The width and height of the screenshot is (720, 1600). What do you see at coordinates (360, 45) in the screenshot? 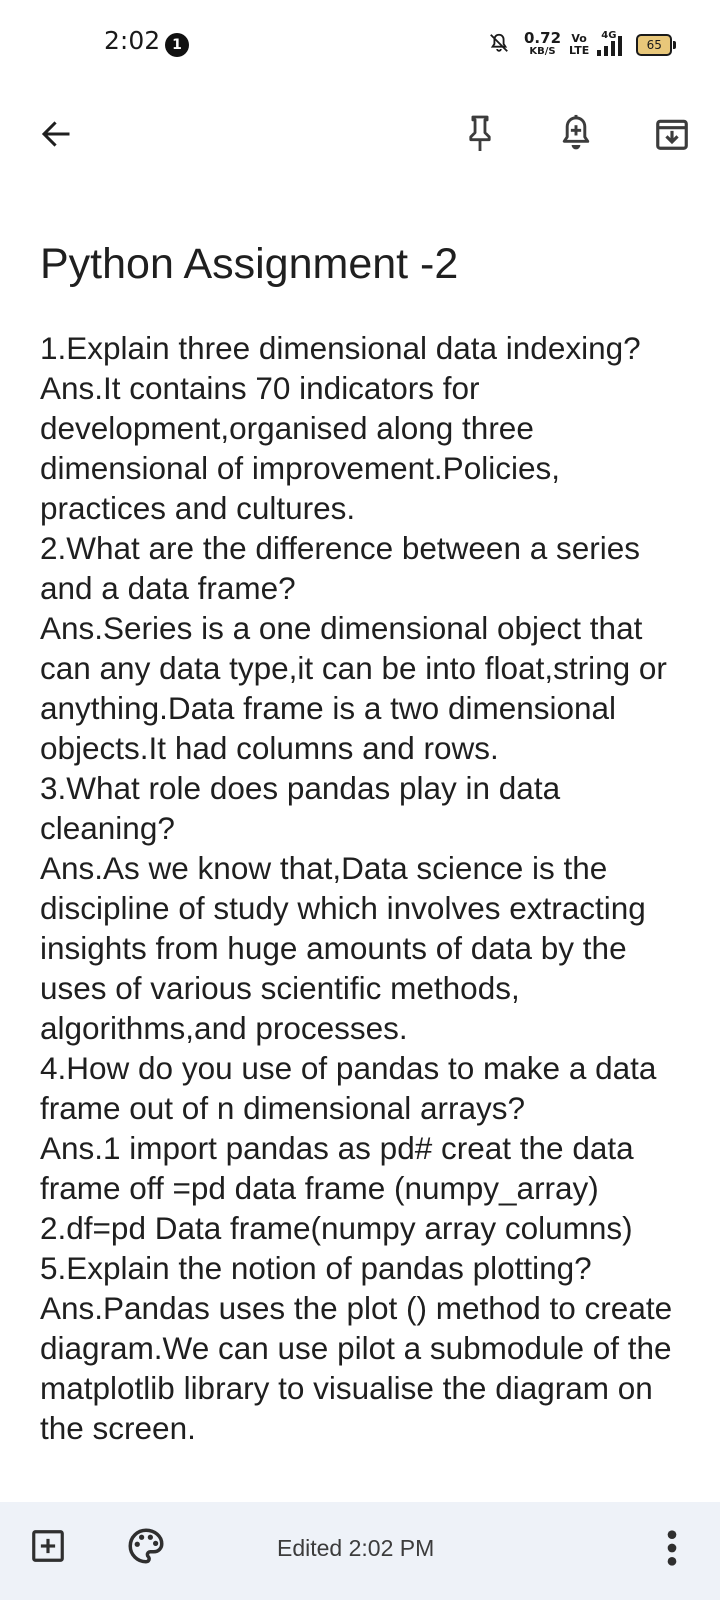
I see `status-bar: 2:02 1 0.72 KB/S Vo LTE 4G 65` at bounding box center [360, 45].